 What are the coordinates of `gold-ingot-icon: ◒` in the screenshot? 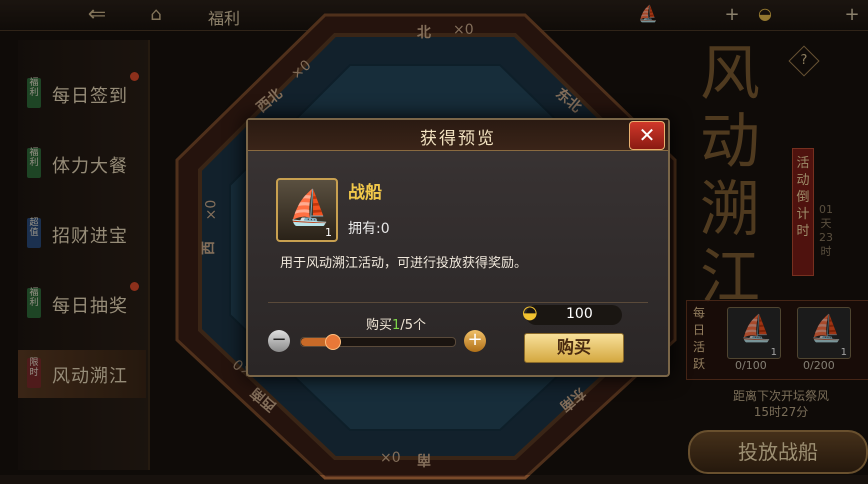 It's located at (530, 312).